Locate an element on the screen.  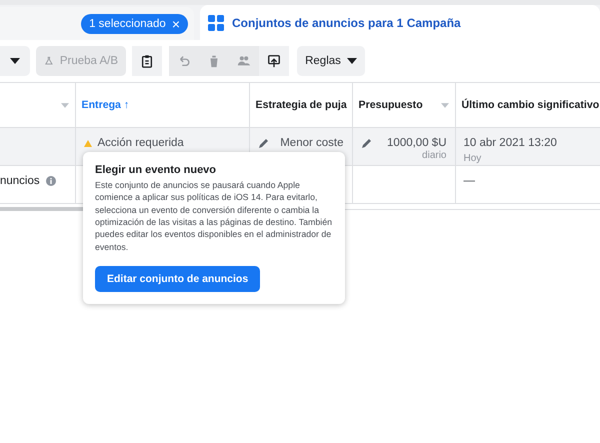
close-icon: × is located at coordinates (176, 24).